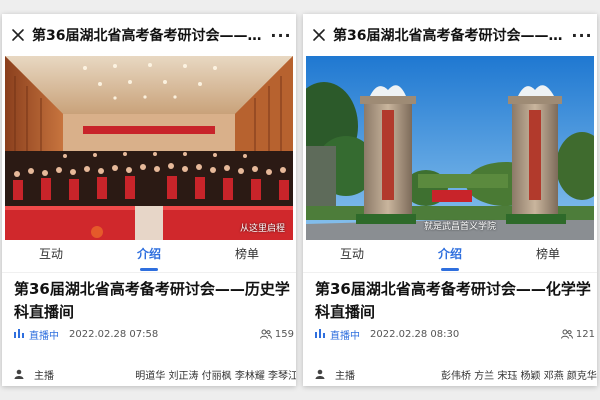  I want to click on page-title: 第36届湖北省高考备考研讨会——历史学科直播间, so click(149, 36).